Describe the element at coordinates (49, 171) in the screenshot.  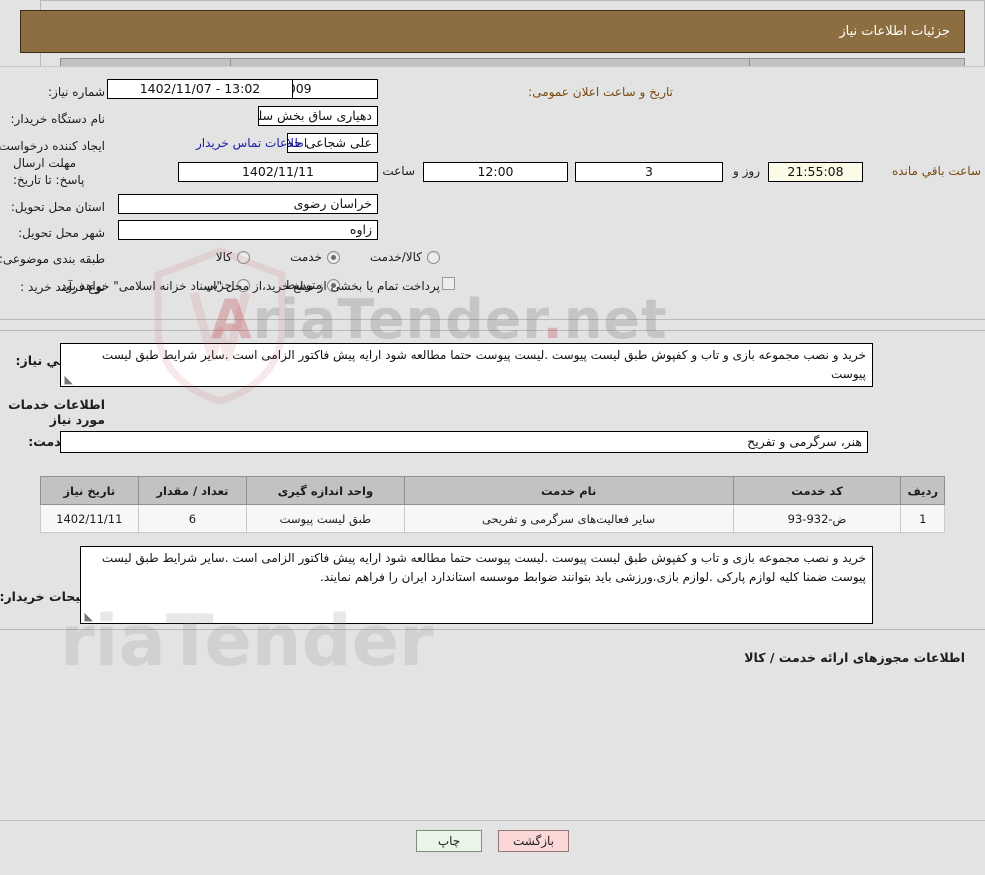
I see `deadline-label: مهلت ارسال پاسخ: تا تاریخ:` at that location.